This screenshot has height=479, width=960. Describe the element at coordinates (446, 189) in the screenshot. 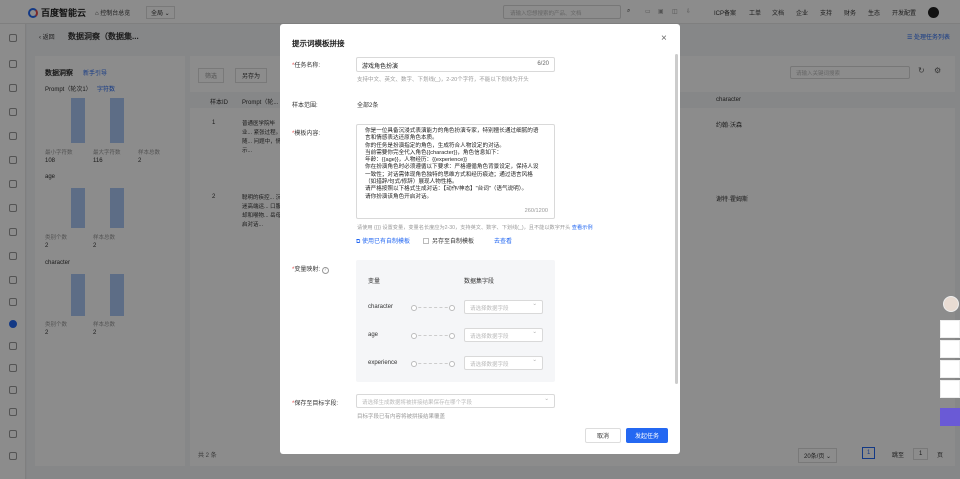

I see `template-line: 请严格按照以下格式生成对话：【动作/神态】"台词"（语气说明）。` at that location.